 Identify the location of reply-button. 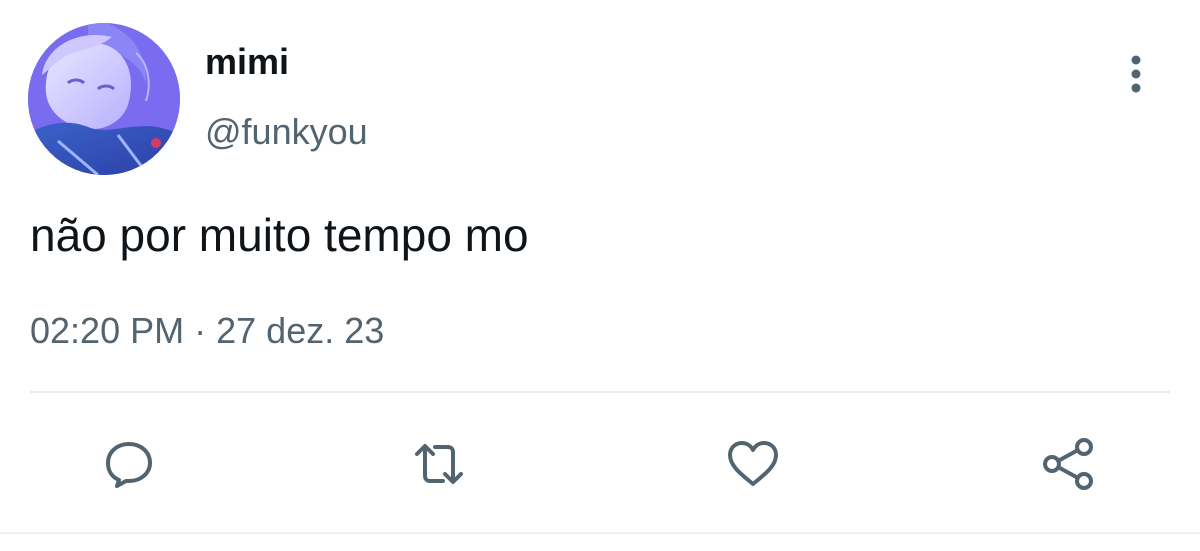
(129, 464).